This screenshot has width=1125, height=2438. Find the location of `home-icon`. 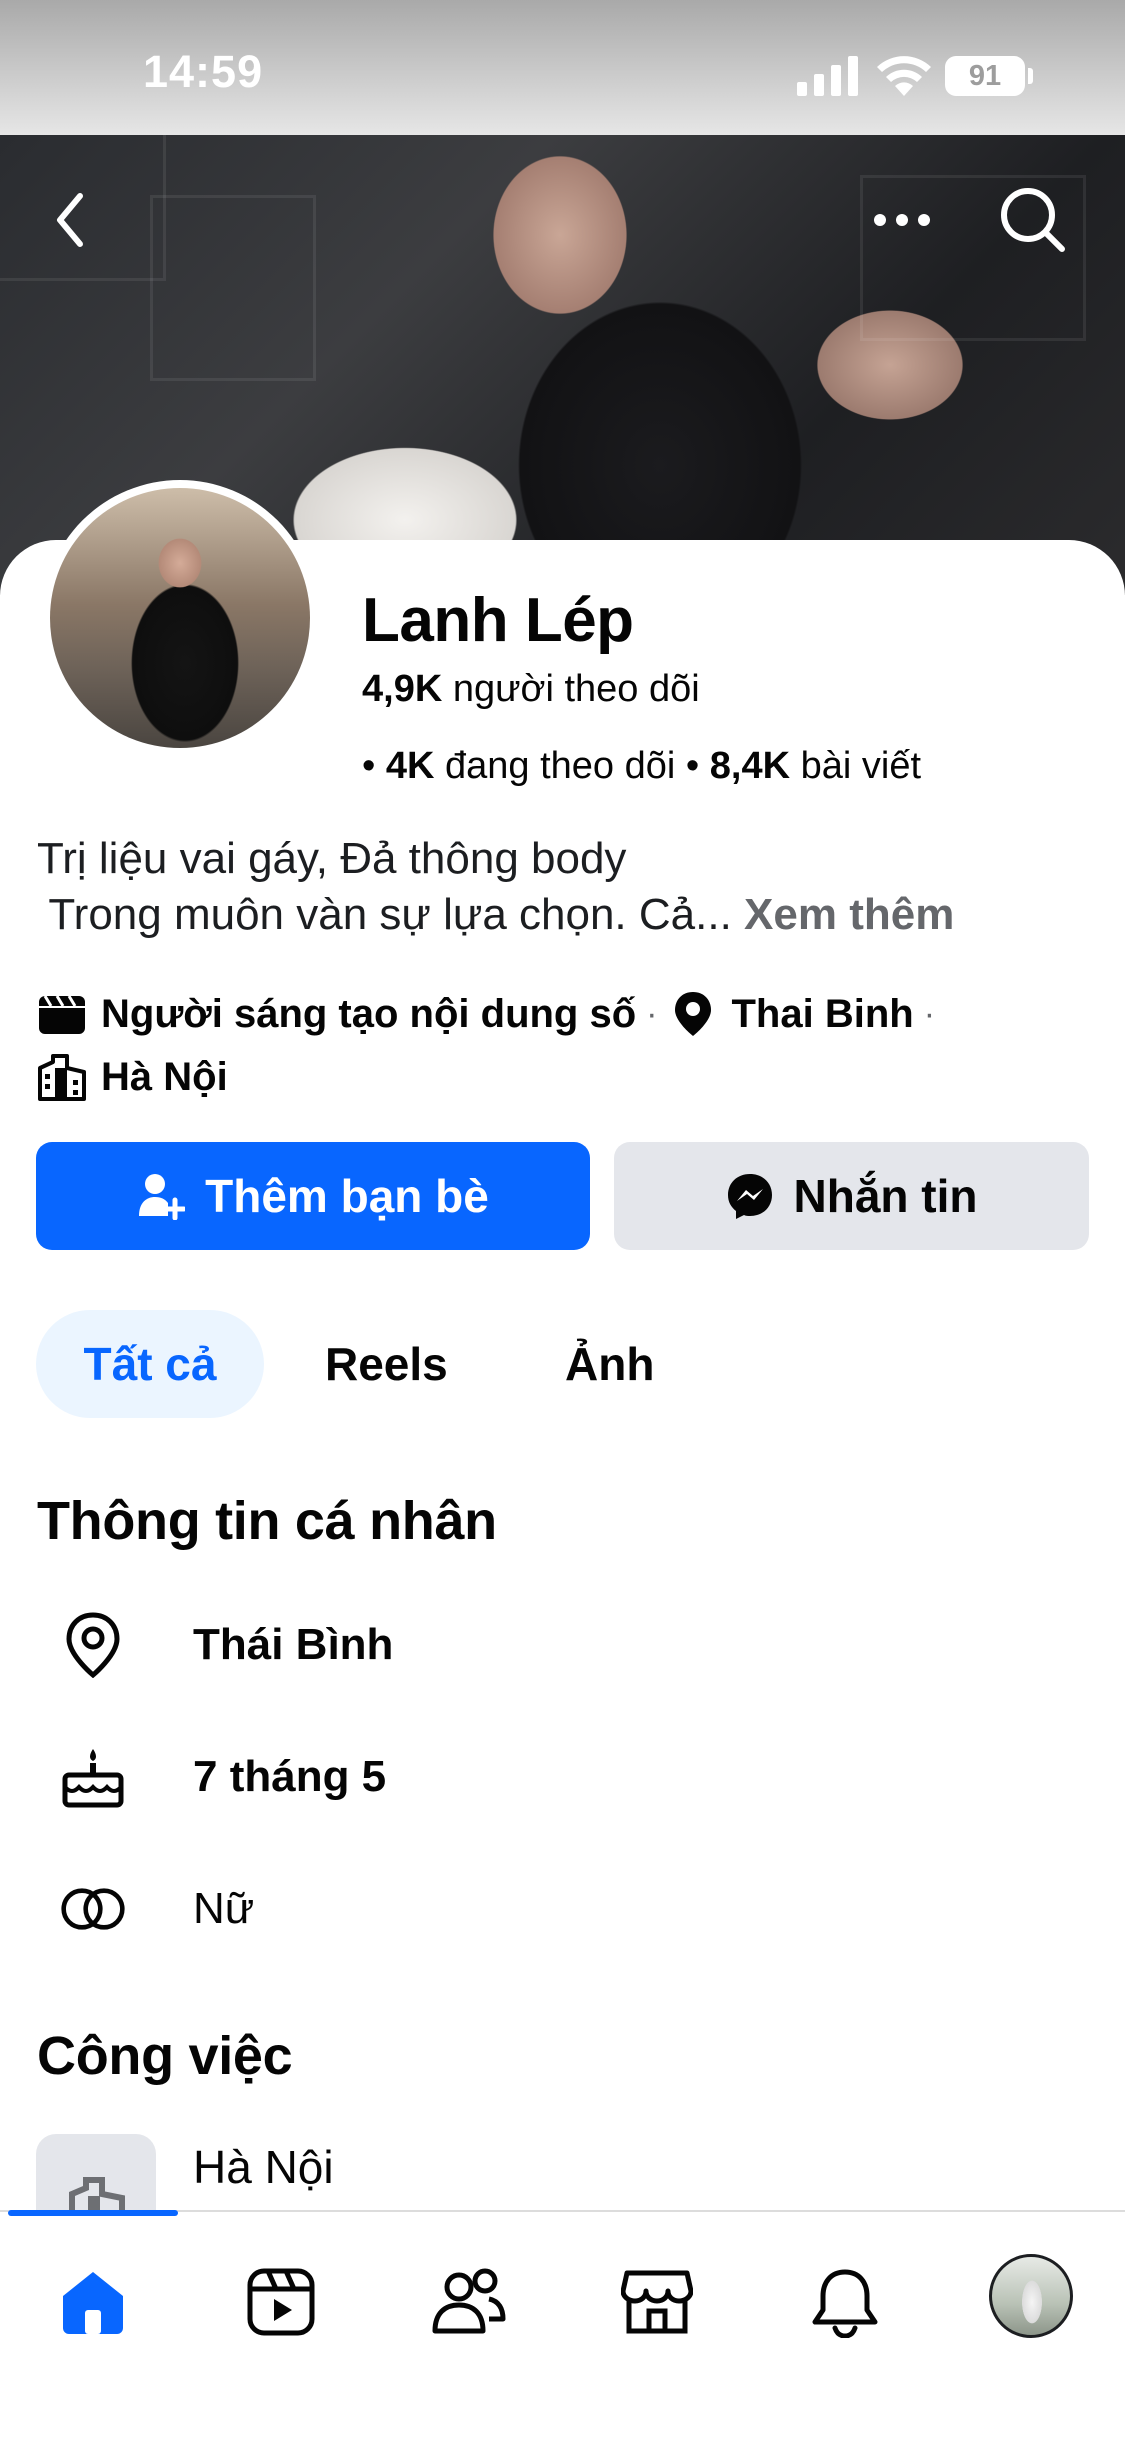

home-icon is located at coordinates (93, 2303).